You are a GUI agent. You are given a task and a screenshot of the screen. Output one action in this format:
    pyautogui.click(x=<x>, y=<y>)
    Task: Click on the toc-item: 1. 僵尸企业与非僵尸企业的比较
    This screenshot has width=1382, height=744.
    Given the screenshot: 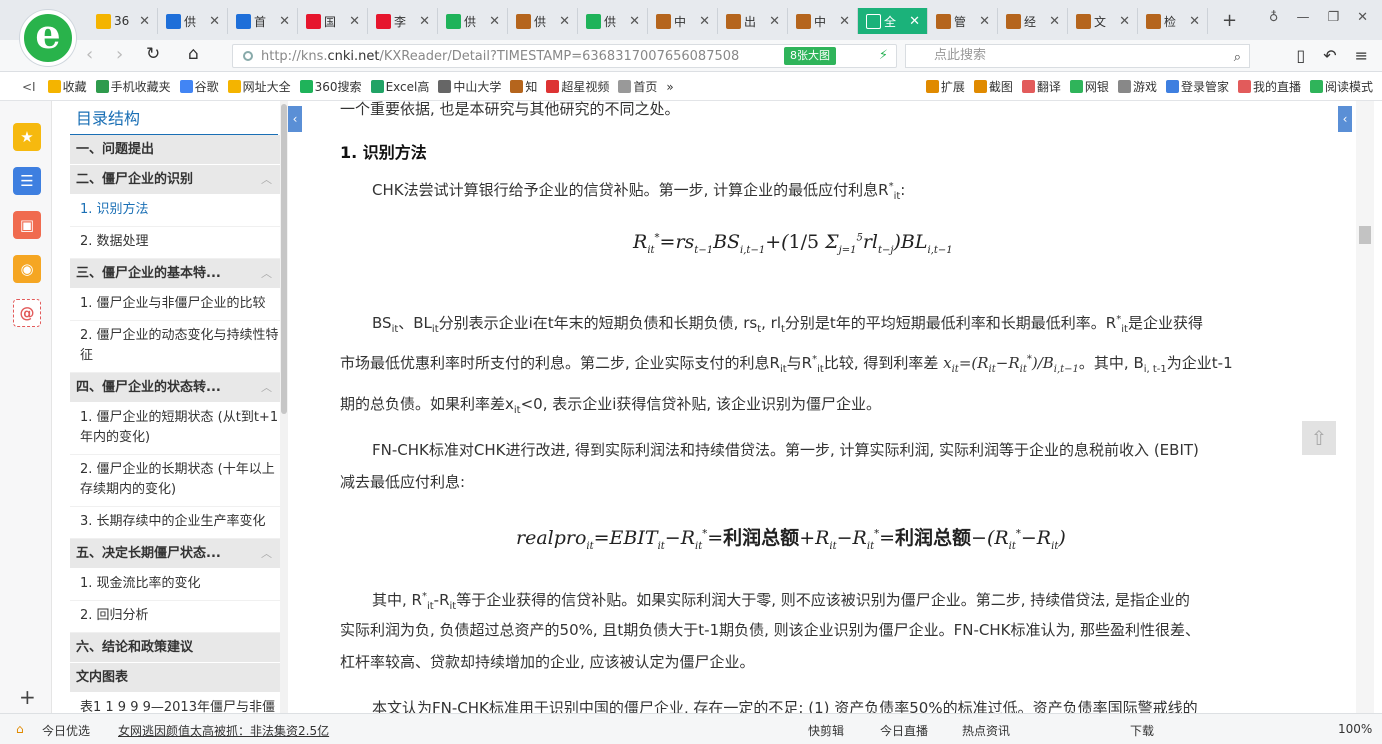 What is the action you would take?
    pyautogui.click(x=175, y=305)
    